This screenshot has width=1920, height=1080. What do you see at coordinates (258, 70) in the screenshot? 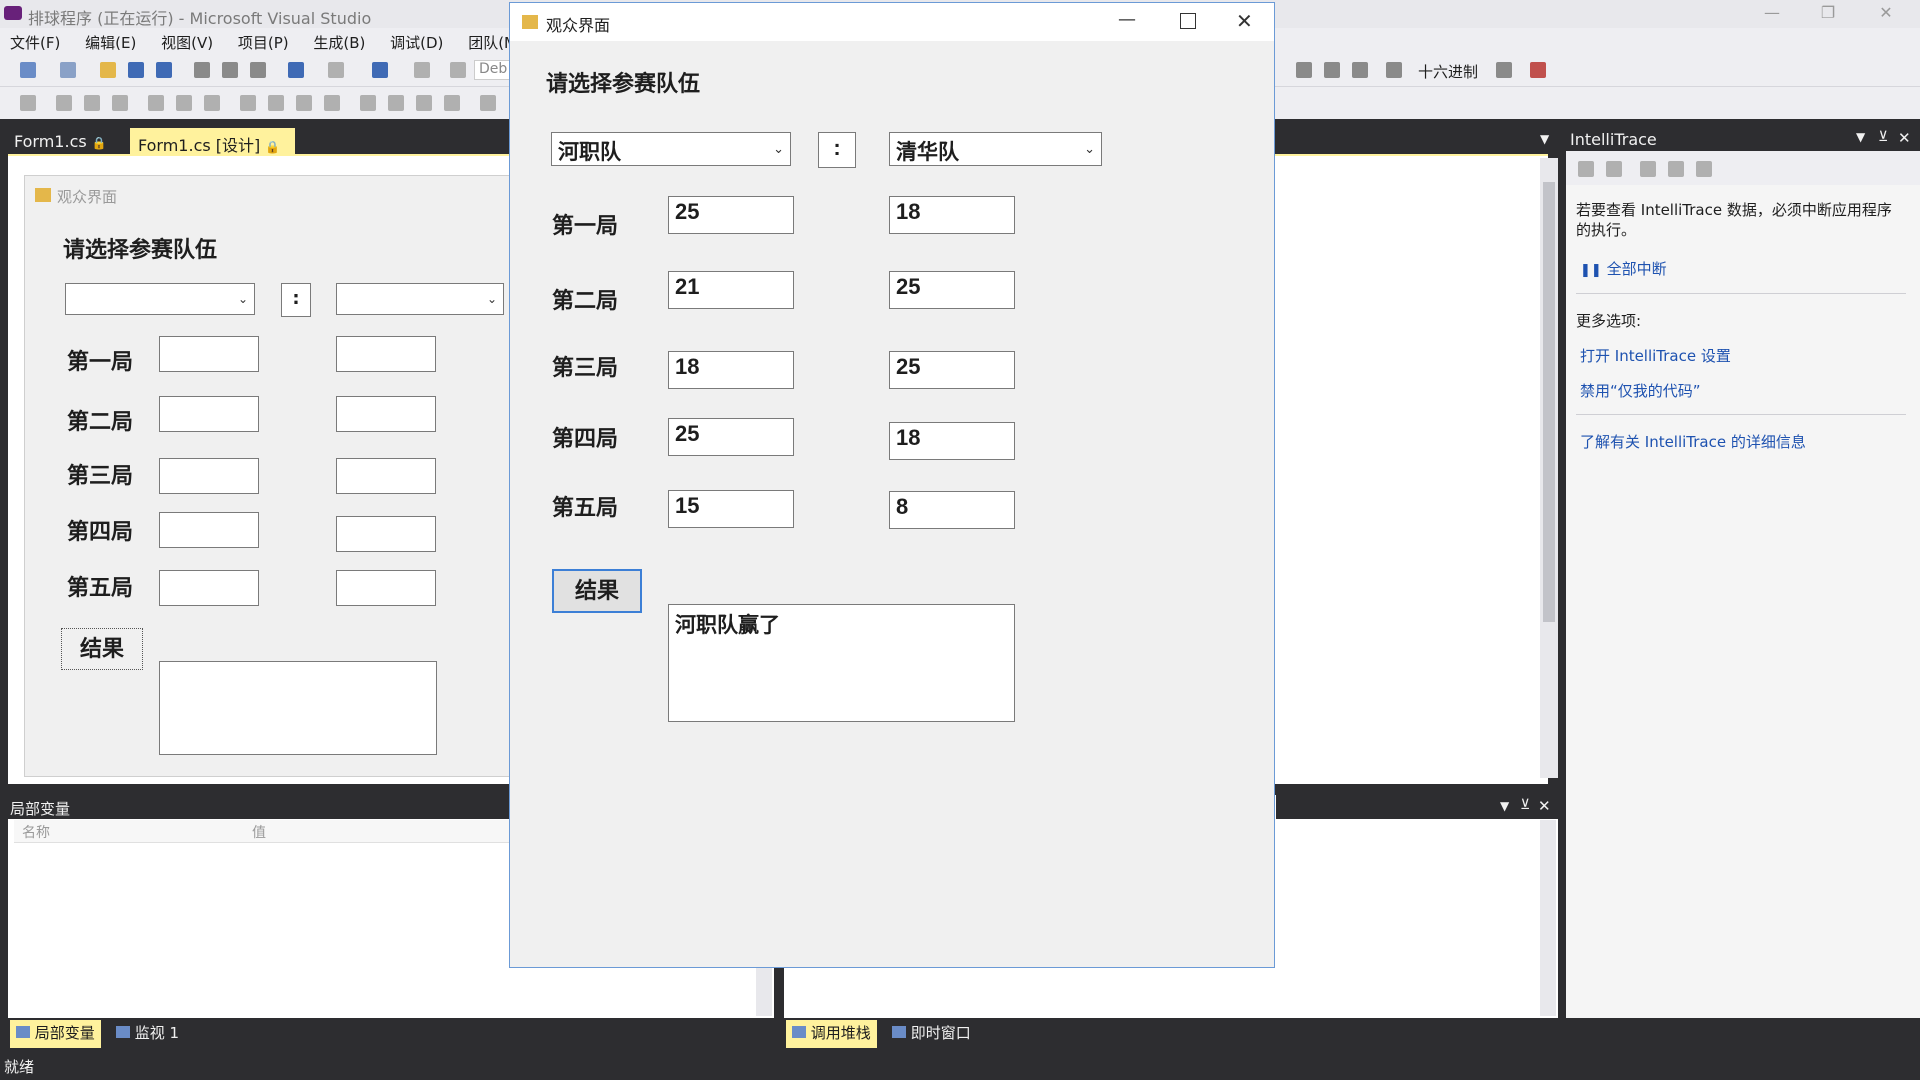
I see `paste-icon` at bounding box center [258, 70].